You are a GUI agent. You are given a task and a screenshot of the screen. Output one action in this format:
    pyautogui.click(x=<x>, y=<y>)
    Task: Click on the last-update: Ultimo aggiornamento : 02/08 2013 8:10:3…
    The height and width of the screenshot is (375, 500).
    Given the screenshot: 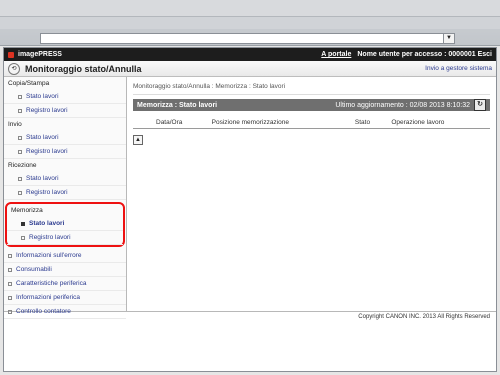 What is the action you would take?
    pyautogui.click(x=402, y=105)
    